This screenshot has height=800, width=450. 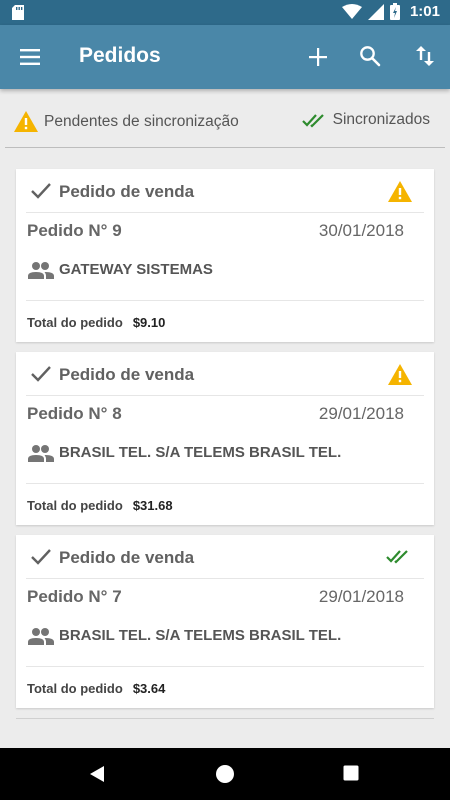 I want to click on order-total: Total do pedido $9.10, so click(x=96, y=322).